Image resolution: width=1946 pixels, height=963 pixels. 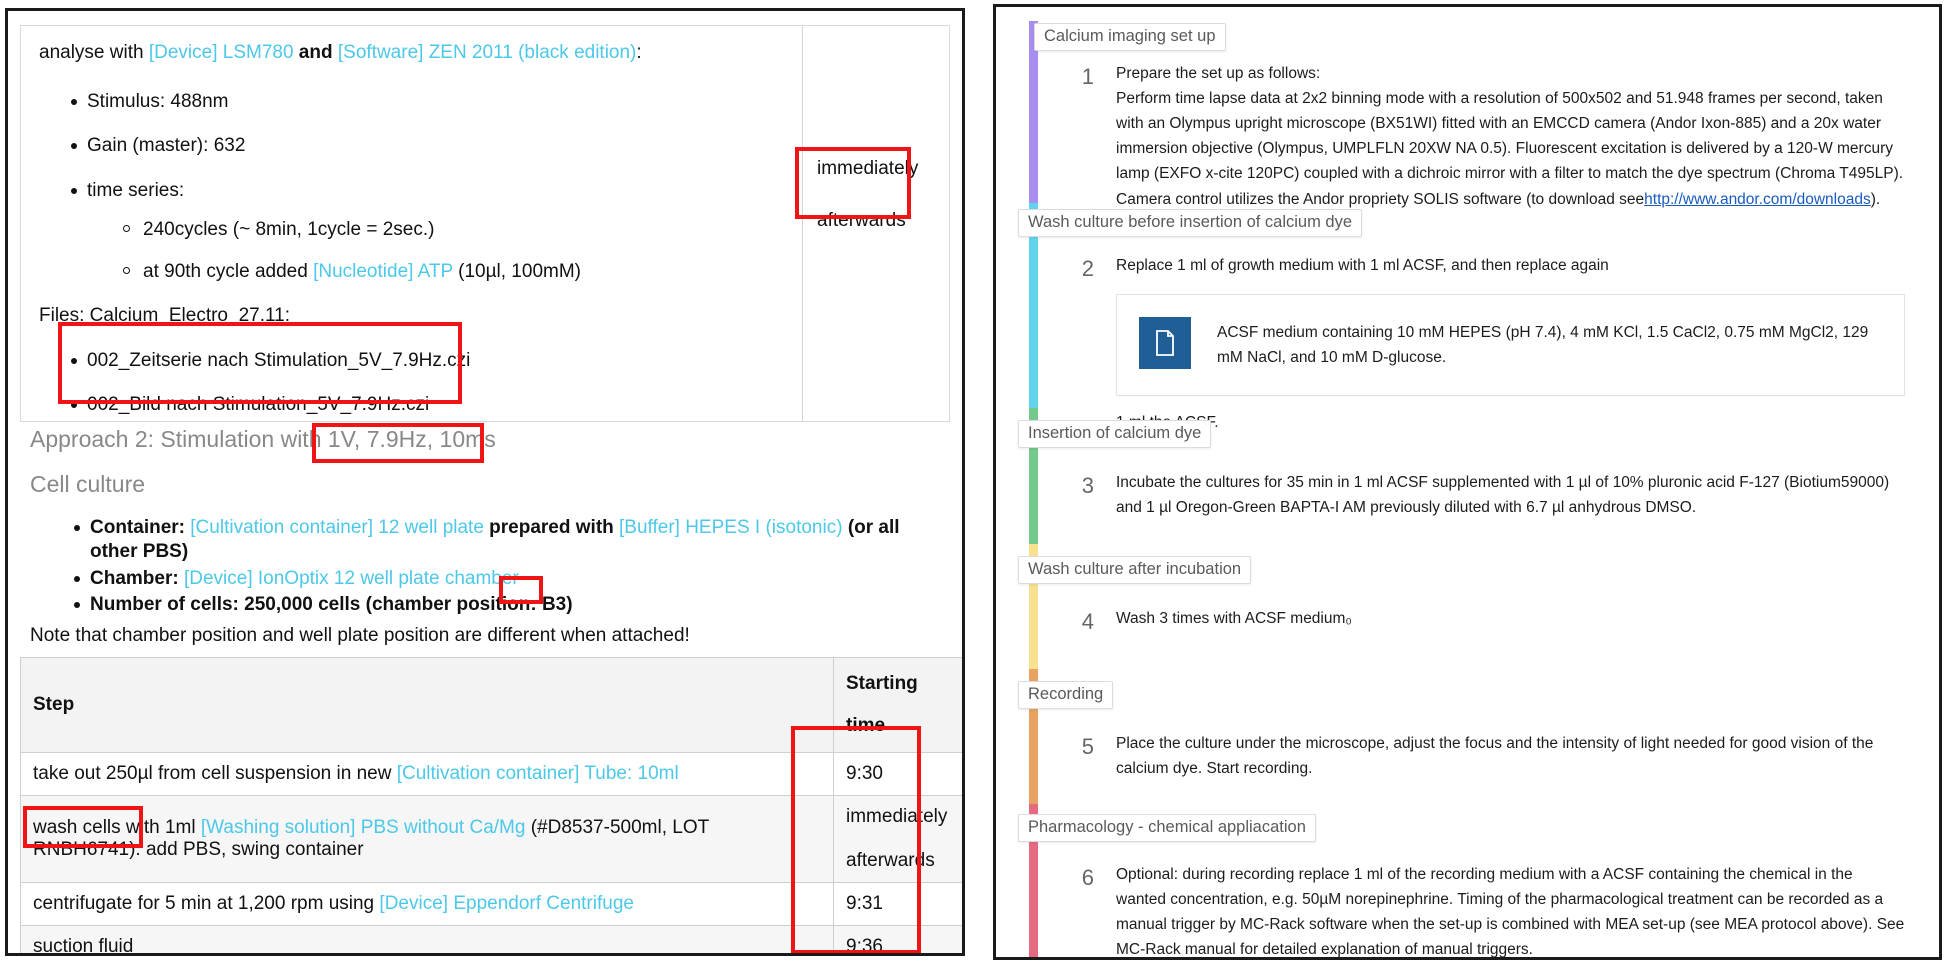 What do you see at coordinates (882, 683) in the screenshot?
I see `header-time-line1: Starting` at bounding box center [882, 683].